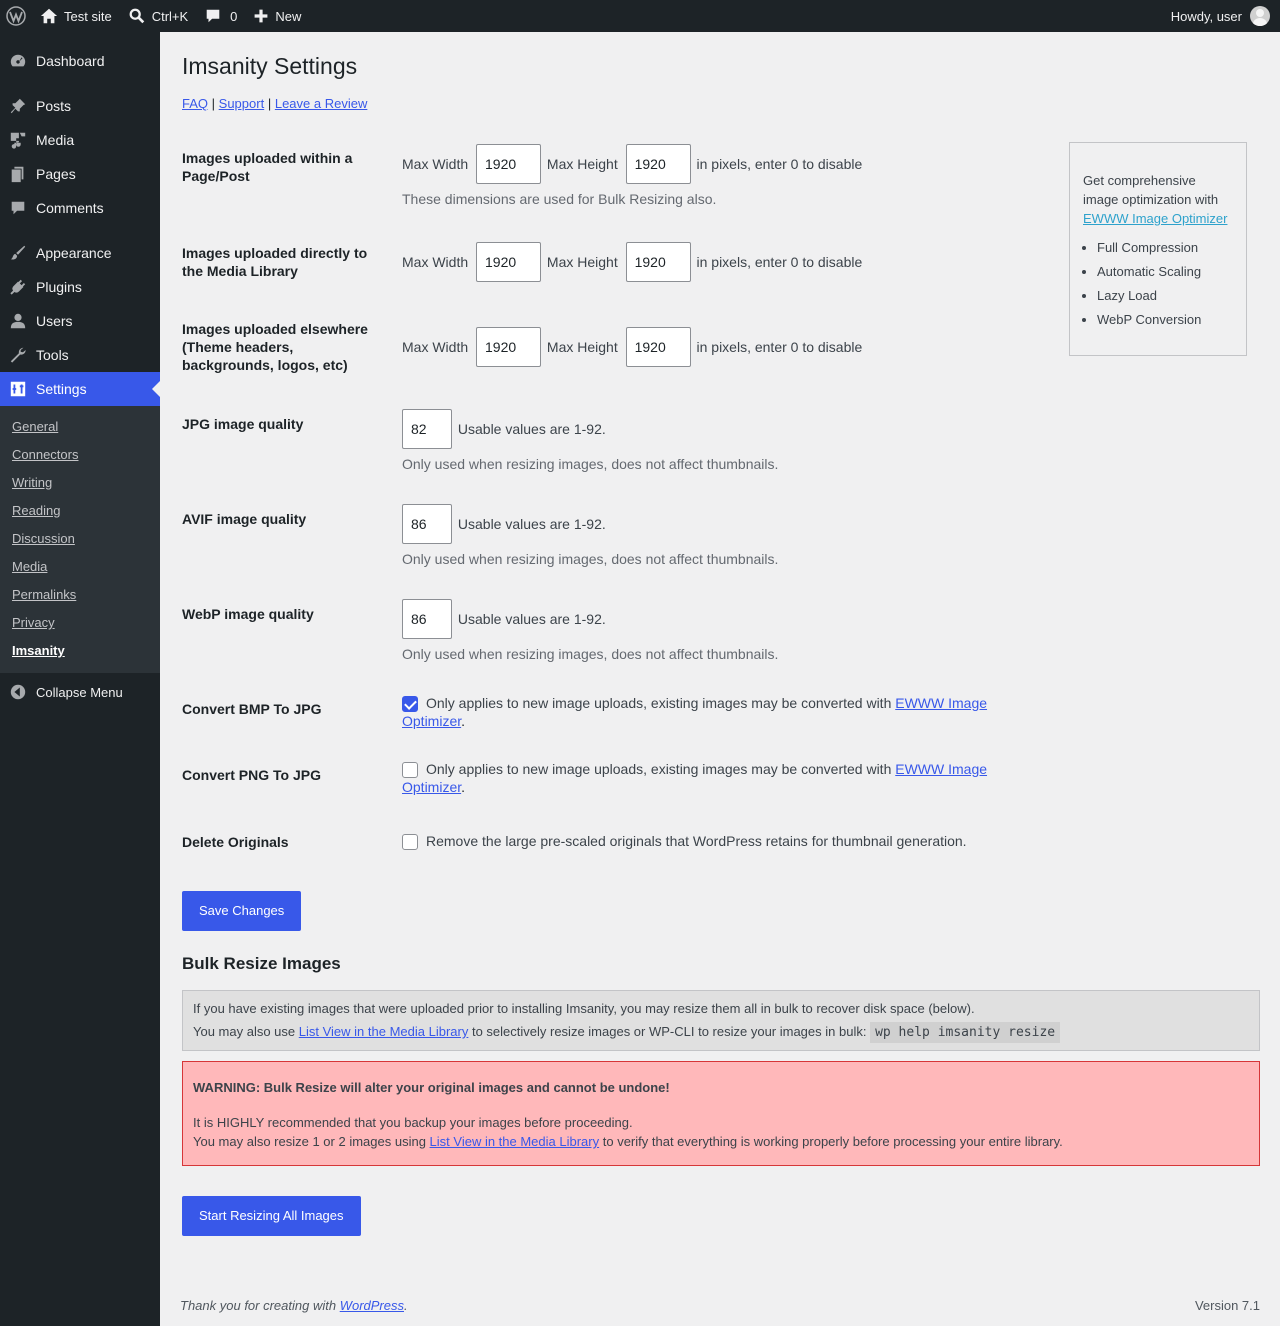  Describe the element at coordinates (80, 455) in the screenshot. I see `submenu-connectors: Connectors` at that location.